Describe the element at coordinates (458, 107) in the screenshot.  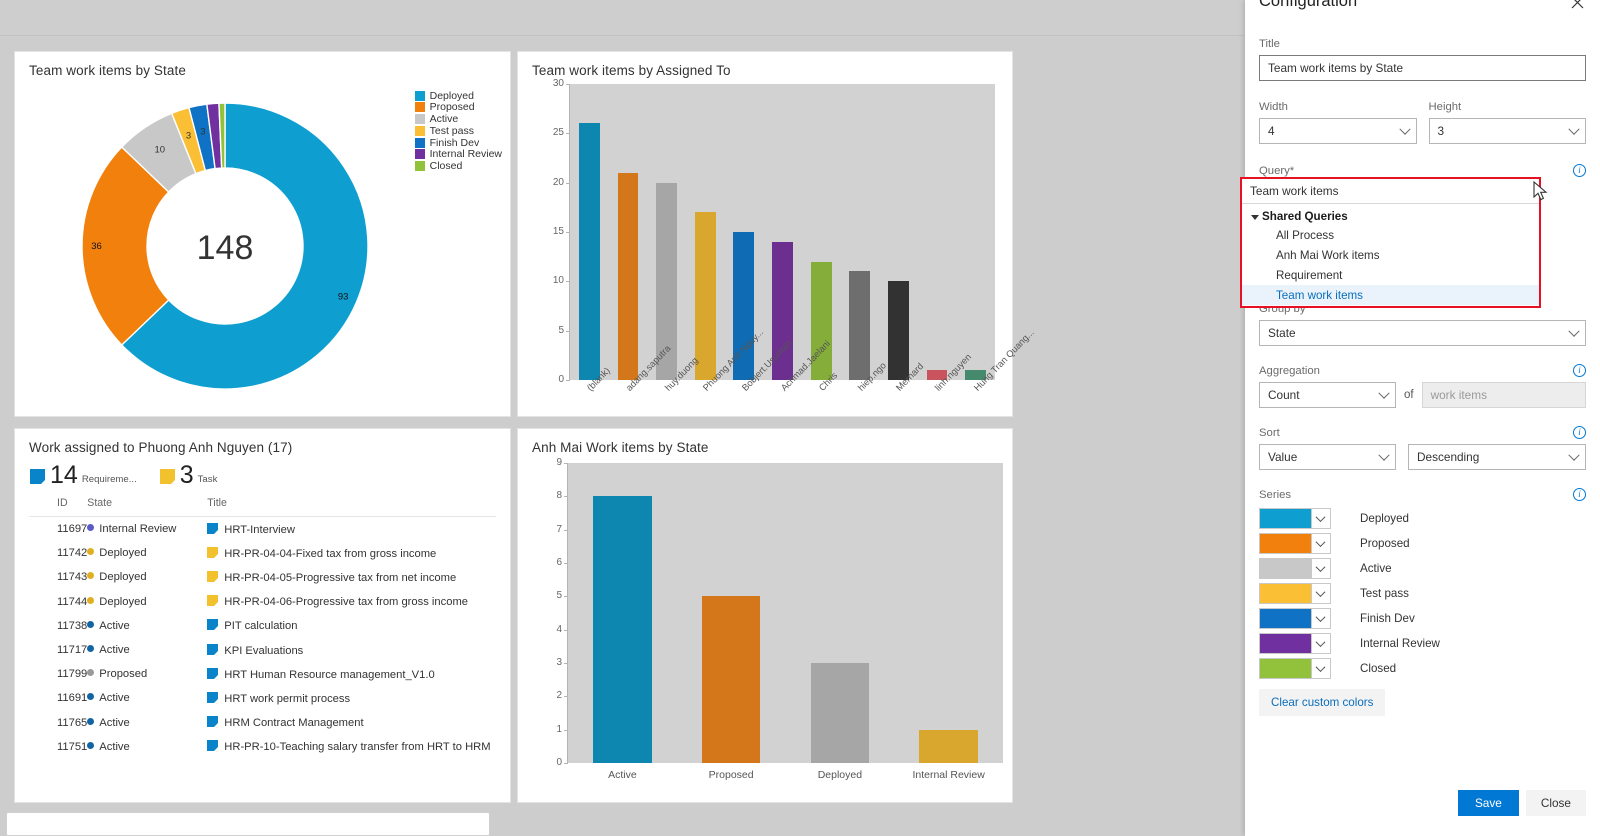
I see `legend-item: Proposed` at that location.